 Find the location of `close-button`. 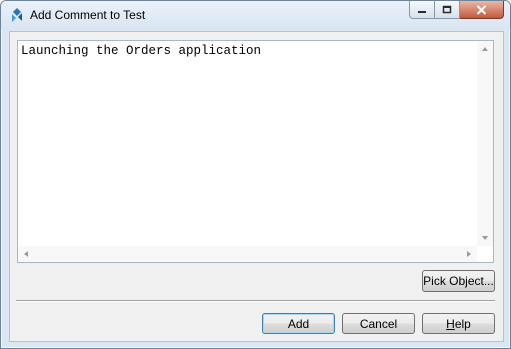

close-button is located at coordinates (482, 10).